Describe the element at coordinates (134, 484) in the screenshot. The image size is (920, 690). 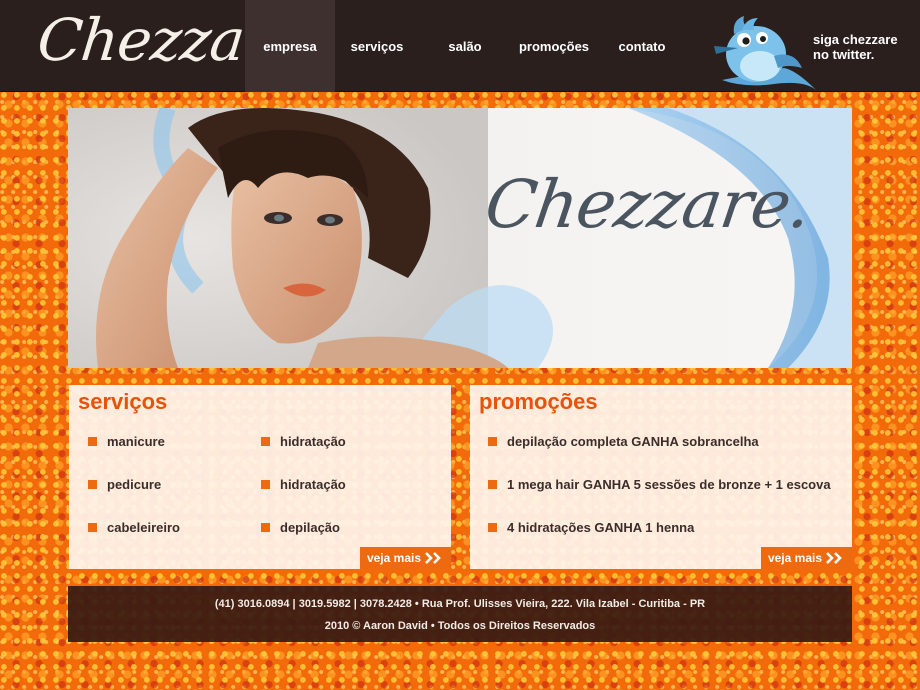
I see `service-label: pedicure` at that location.